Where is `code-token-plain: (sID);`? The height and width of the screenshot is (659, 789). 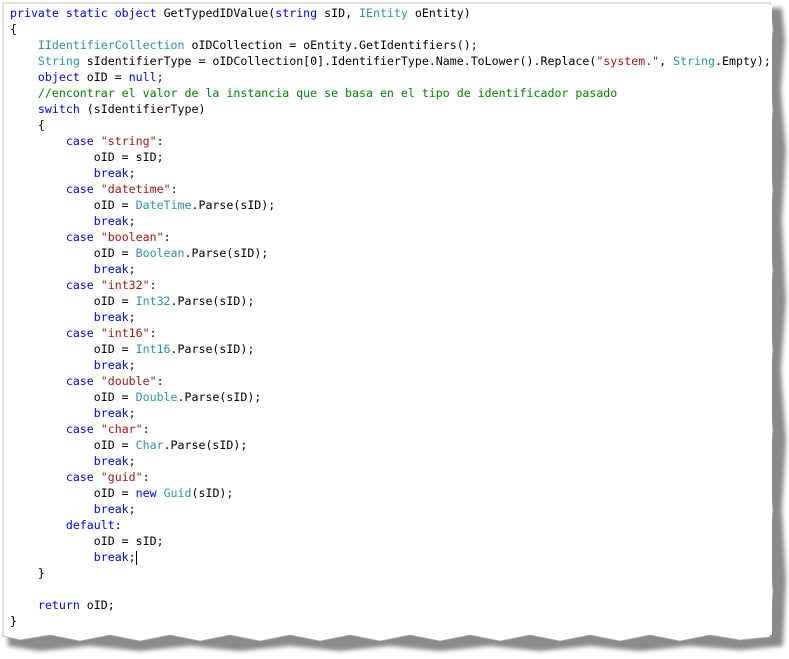
code-token-plain: (sID); is located at coordinates (212, 493).